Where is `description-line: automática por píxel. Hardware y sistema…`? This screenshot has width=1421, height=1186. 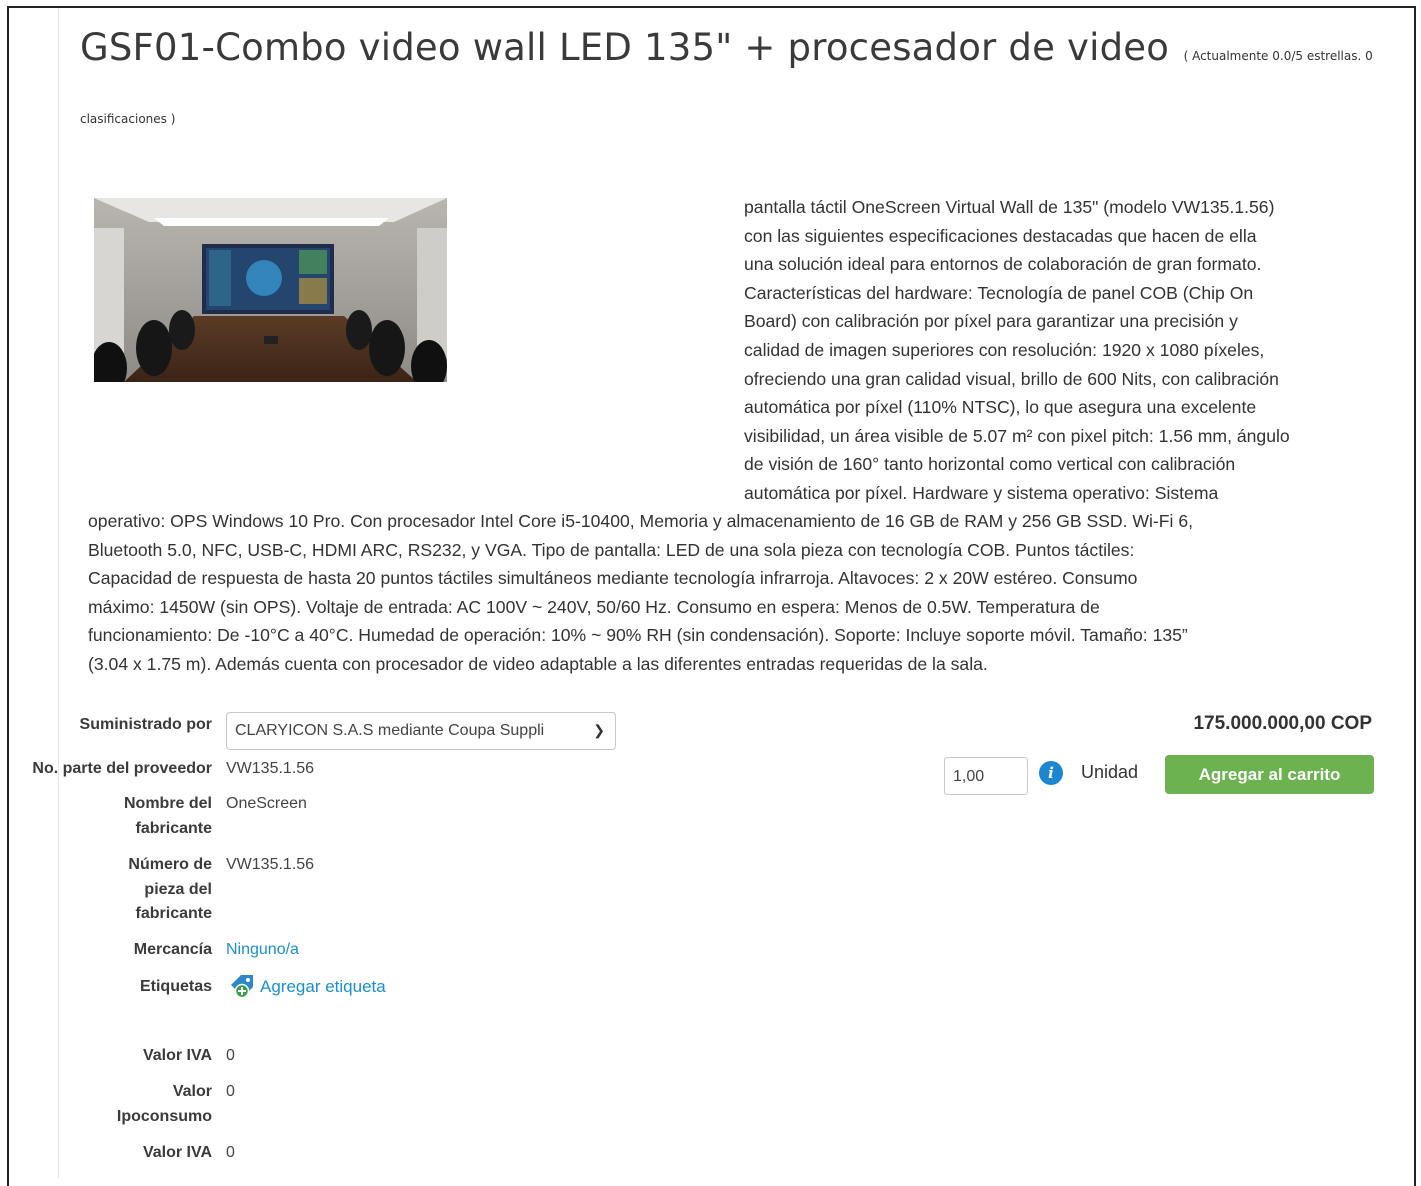 description-line: automática por píxel. Hardware y sistema… is located at coordinates (981, 492).